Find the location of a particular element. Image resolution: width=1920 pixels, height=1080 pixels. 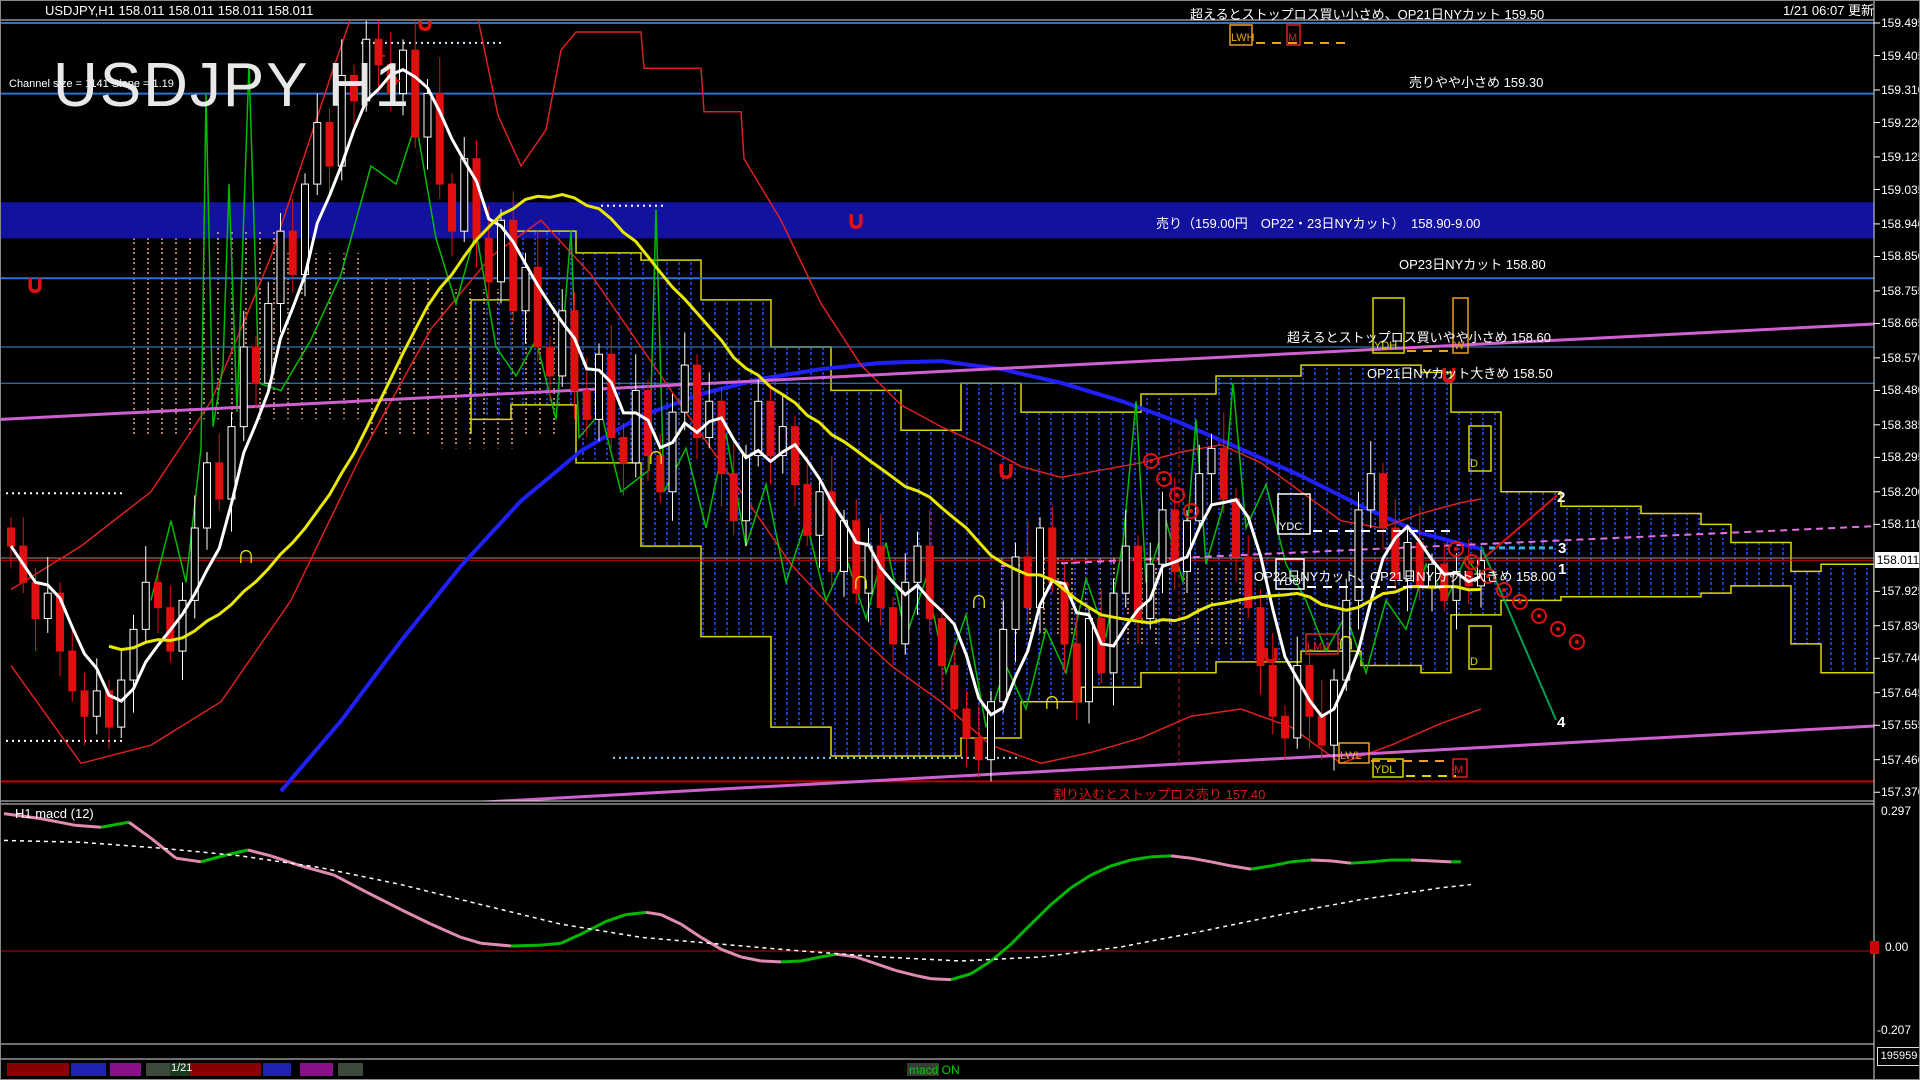

macd-indicator-label: H1 macd (12) is located at coordinates (54, 813).